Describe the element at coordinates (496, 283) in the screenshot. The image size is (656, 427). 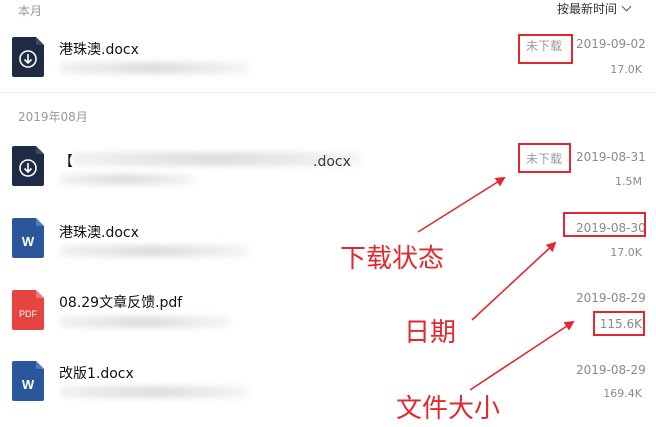
I see `annotation-arrows` at that location.